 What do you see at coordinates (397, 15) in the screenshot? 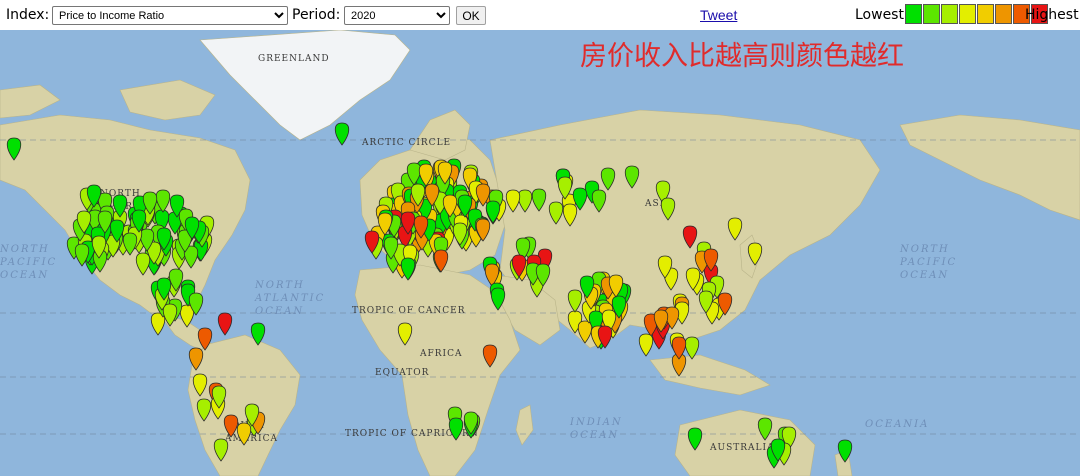
I see `period-select: 2020` at bounding box center [397, 15].